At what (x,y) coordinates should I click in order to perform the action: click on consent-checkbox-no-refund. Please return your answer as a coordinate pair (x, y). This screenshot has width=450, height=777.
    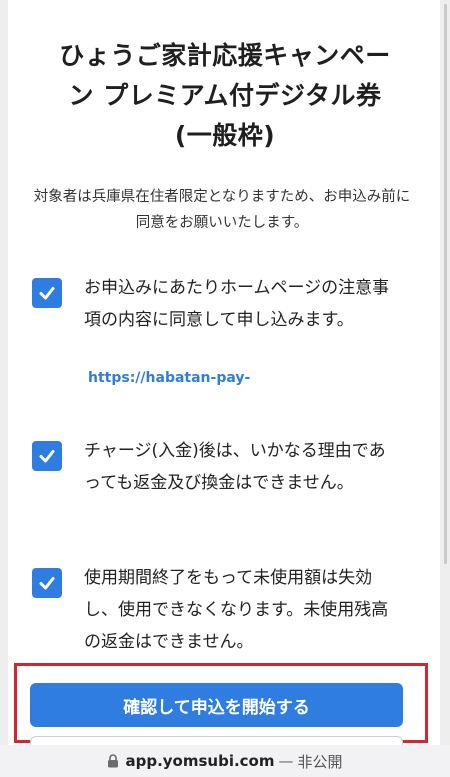
    Looking at the image, I should click on (47, 456).